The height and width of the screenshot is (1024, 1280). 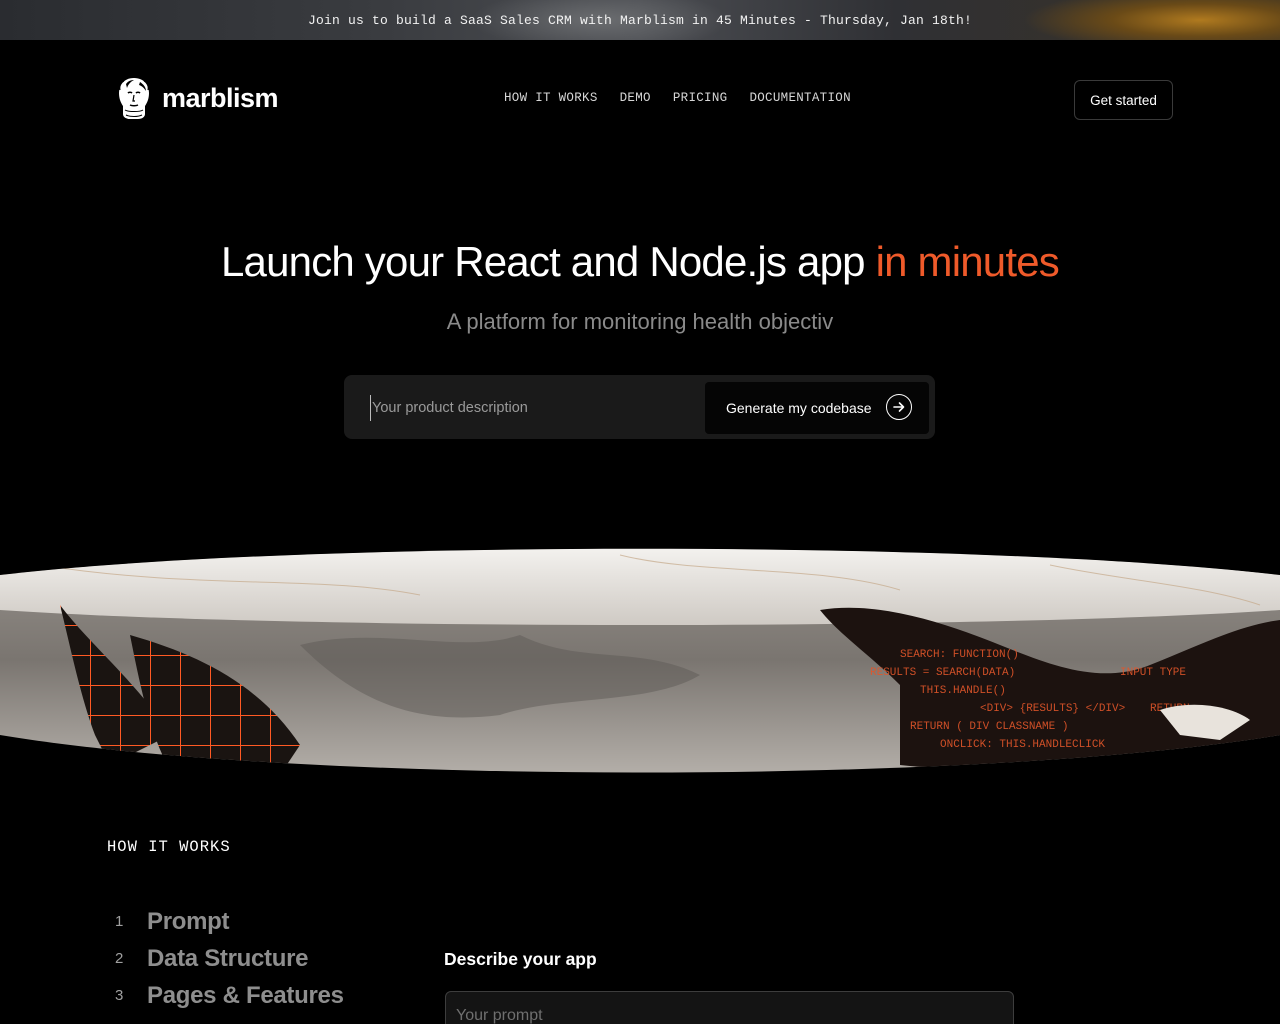 I want to click on arrow-right-icon, so click(x=899, y=407).